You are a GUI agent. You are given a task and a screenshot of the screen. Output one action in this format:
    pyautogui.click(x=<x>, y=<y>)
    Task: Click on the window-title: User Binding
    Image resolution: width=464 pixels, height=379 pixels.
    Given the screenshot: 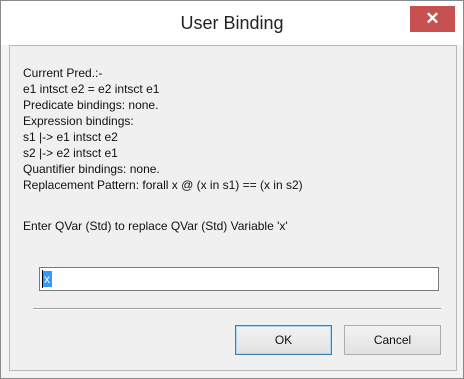 What is the action you would take?
    pyautogui.click(x=232, y=23)
    